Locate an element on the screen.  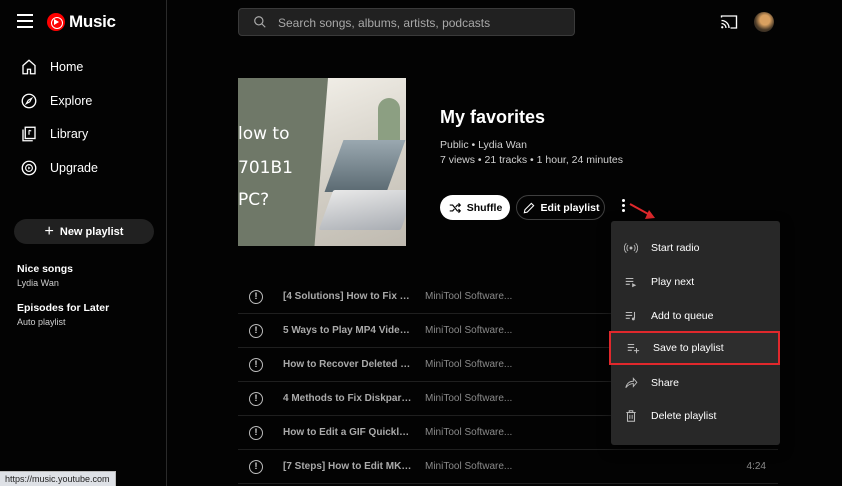
menu-item-start-radio: Start radio is located at coordinates (695, 248).